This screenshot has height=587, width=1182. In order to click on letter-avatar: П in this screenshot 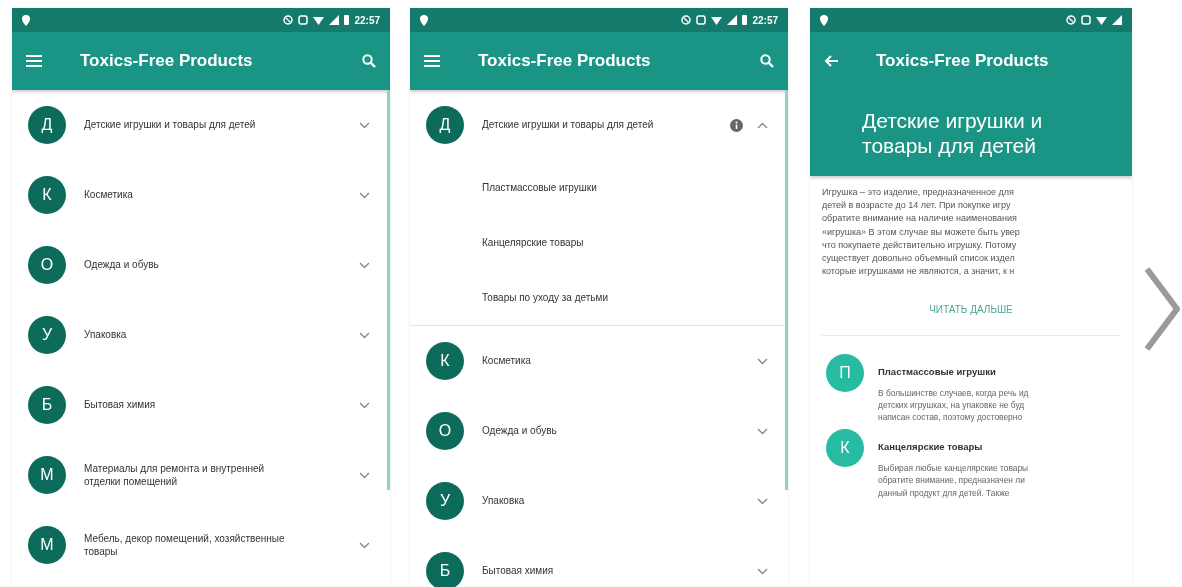, I will do `click(845, 372)`.